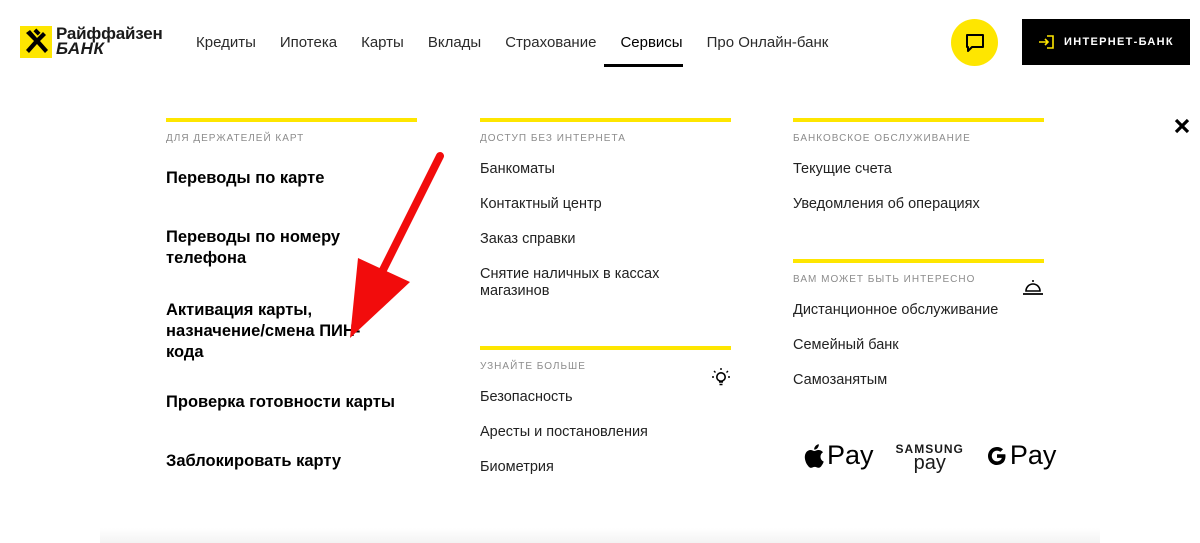 This screenshot has width=1200, height=543. Describe the element at coordinates (291, 402) in the screenshot. I see `link-card-readiness: Проверка готовности карты` at that location.